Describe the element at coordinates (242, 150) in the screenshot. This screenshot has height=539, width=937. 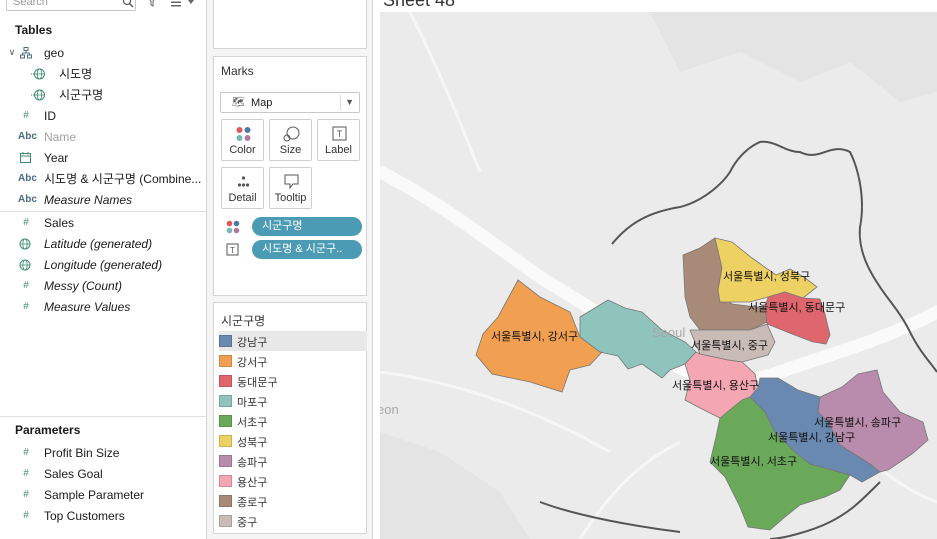
I see `color-label: Color` at that location.